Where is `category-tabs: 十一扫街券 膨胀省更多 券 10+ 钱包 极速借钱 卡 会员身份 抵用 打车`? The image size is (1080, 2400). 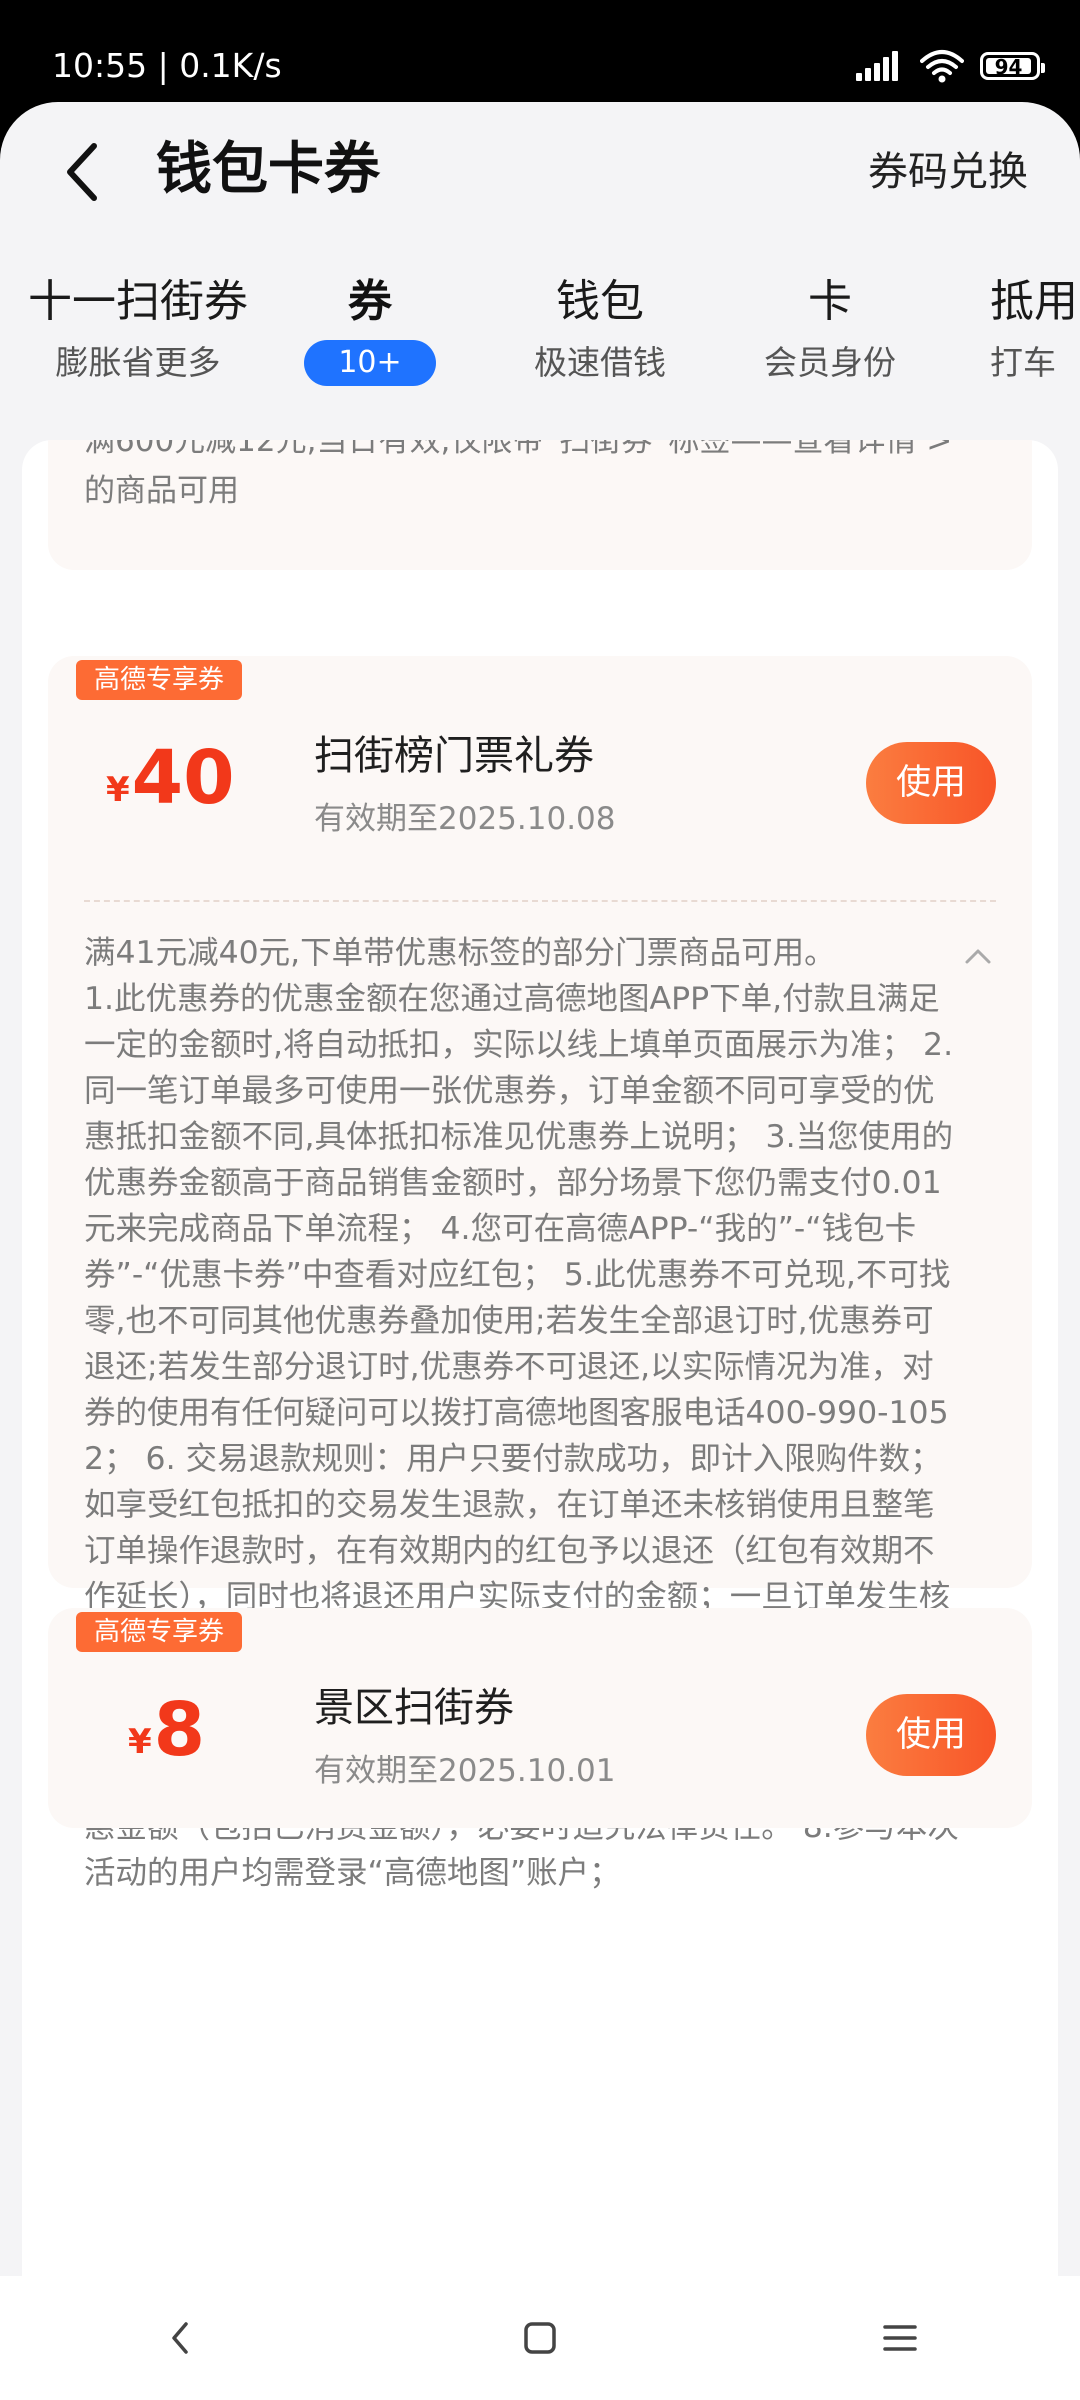 category-tabs: 十一扫街券 膨胀省更多 券 10+ 钱包 极速借钱 卡 会员身份 抵用 打车 is located at coordinates (540, 337).